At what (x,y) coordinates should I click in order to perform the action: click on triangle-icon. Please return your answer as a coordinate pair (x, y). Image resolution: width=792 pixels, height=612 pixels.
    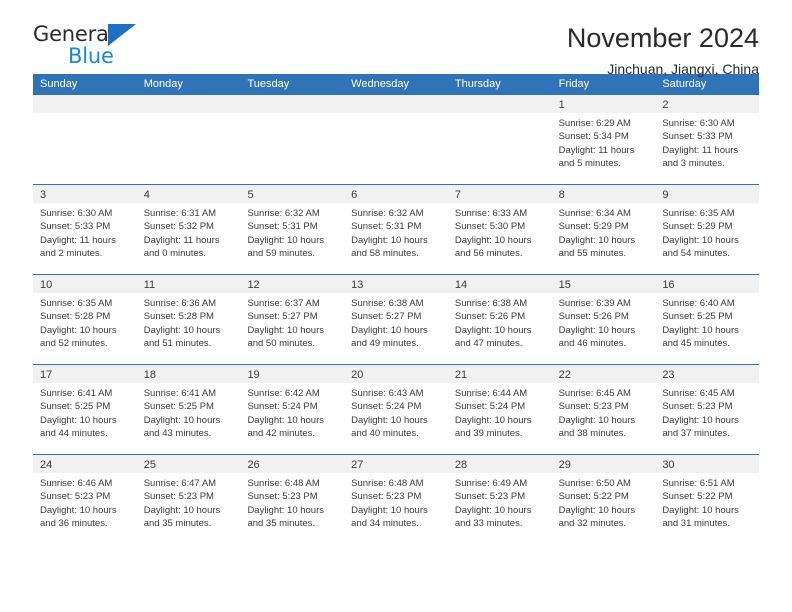
    Looking at the image, I should click on (122, 35).